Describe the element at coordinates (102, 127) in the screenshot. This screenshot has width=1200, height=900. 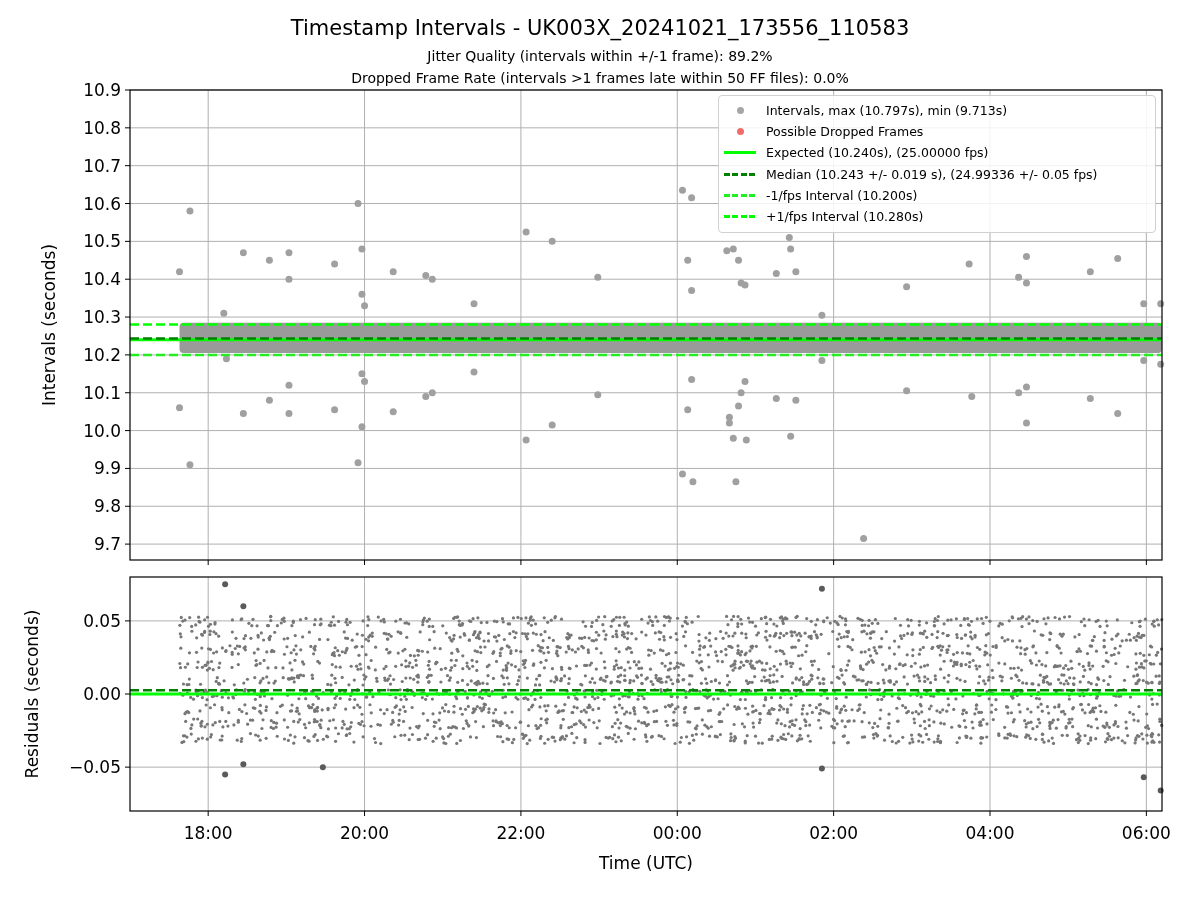
I see `tick-label: 10.8` at that location.